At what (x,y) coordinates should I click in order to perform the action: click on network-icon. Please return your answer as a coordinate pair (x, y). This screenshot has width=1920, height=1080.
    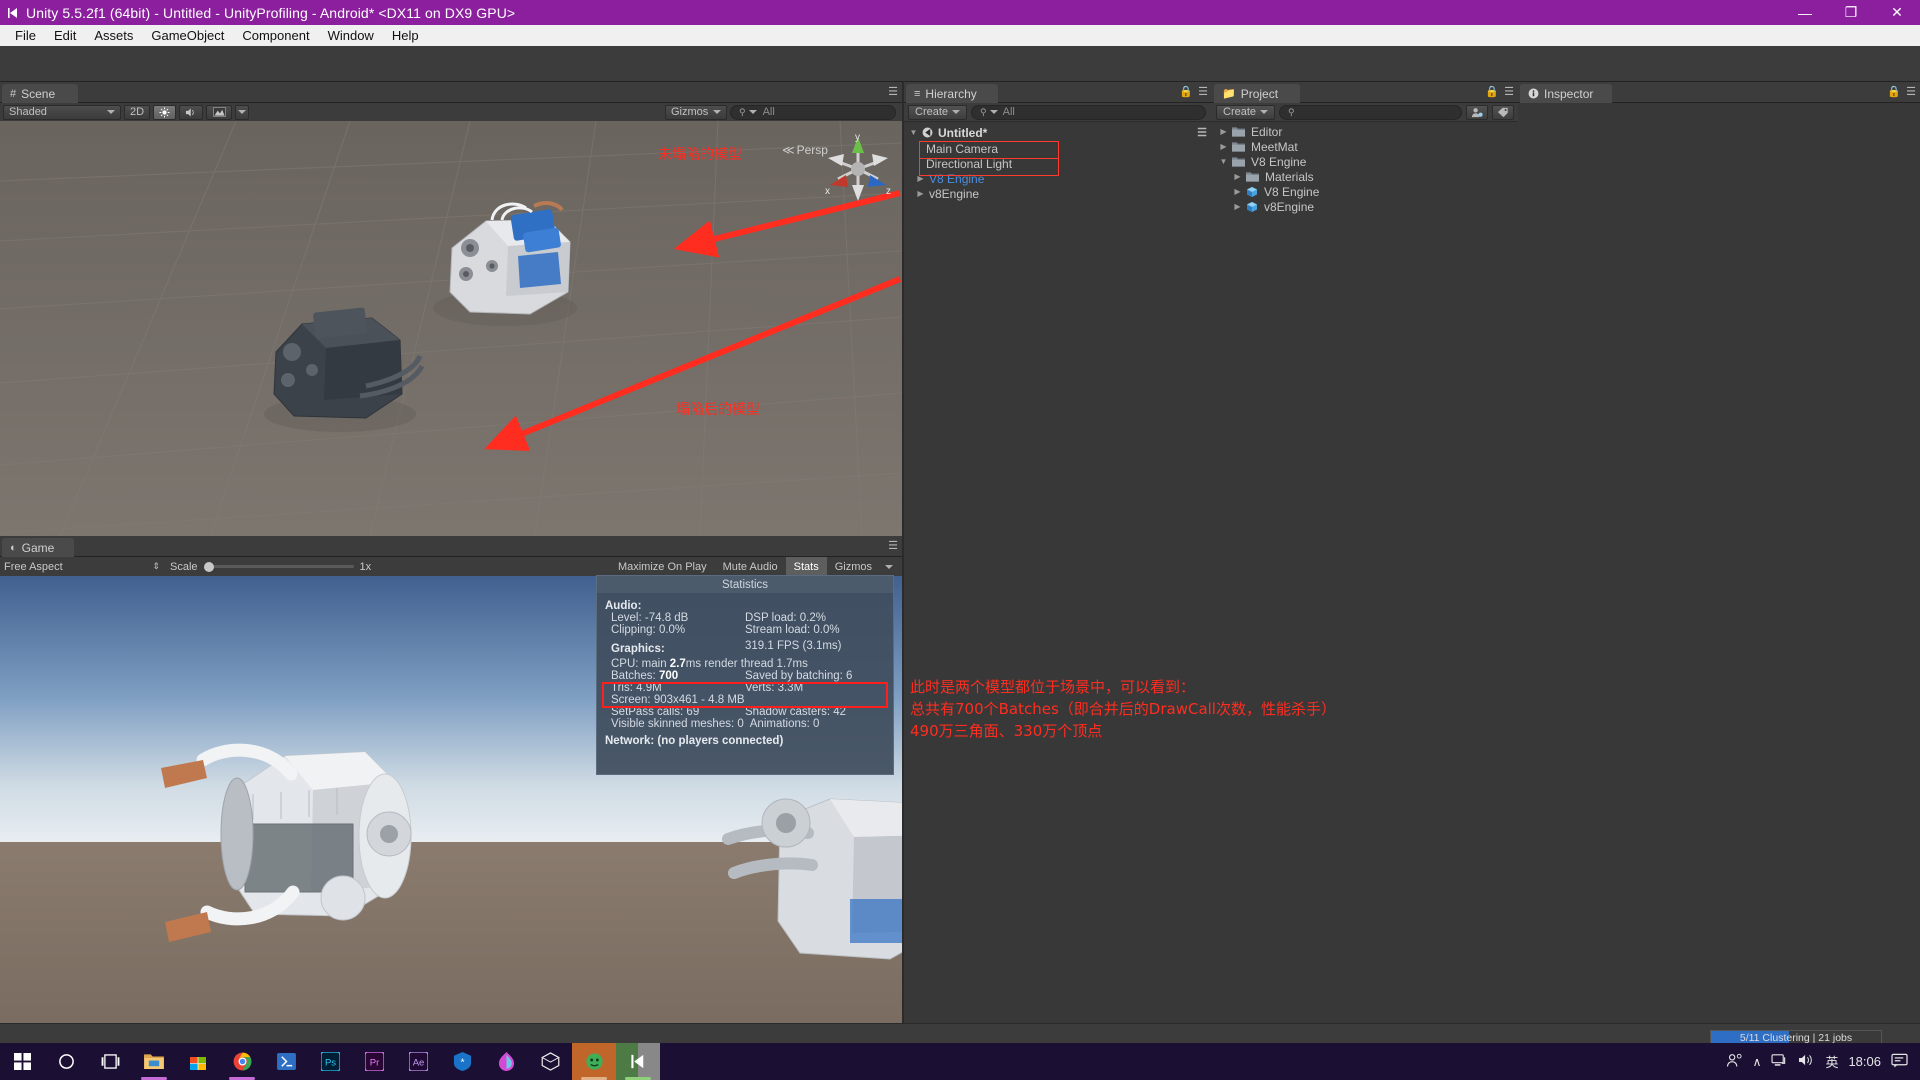
    Looking at the image, I should click on (1779, 1061).